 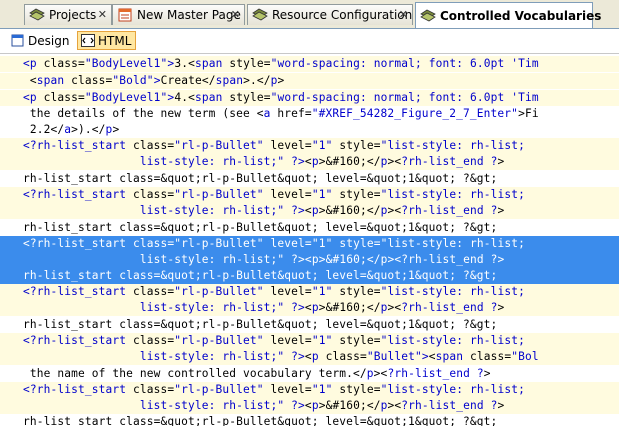 What do you see at coordinates (394, 210) in the screenshot?
I see `code-token: ><` at bounding box center [394, 210].